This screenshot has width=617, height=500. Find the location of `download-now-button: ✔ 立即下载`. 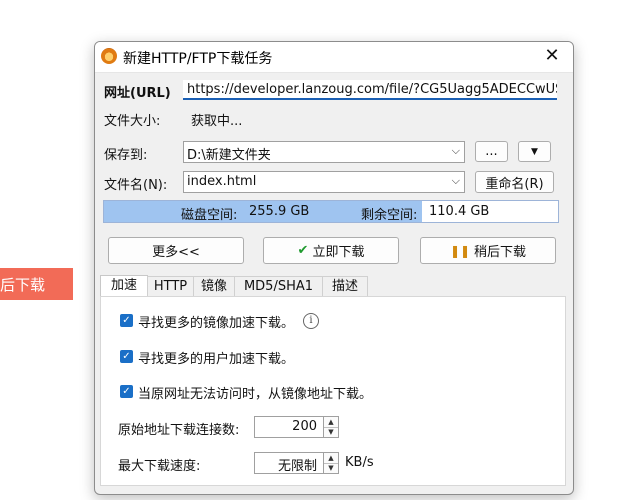

download-now-button: ✔ 立即下载 is located at coordinates (331, 250).